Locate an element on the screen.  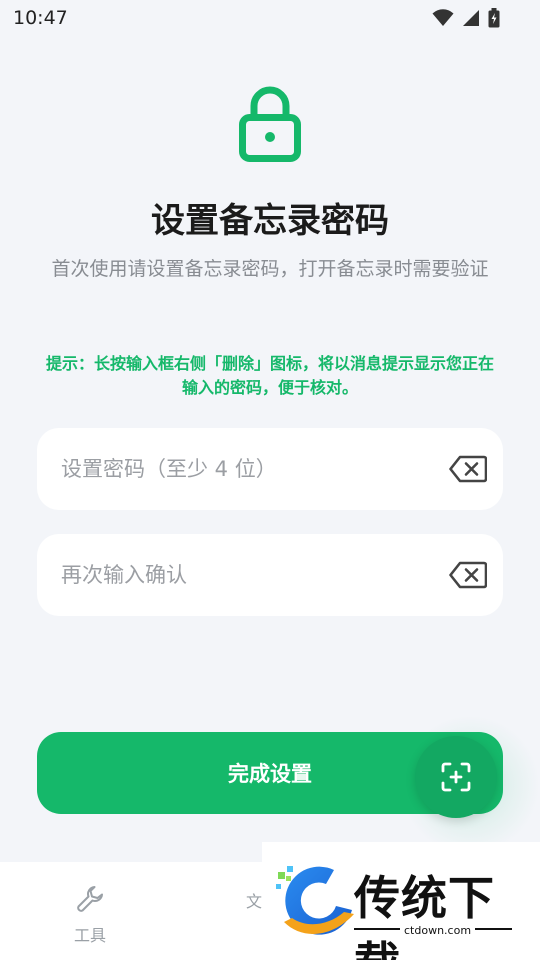
floating-action-button is located at coordinates (456, 777).